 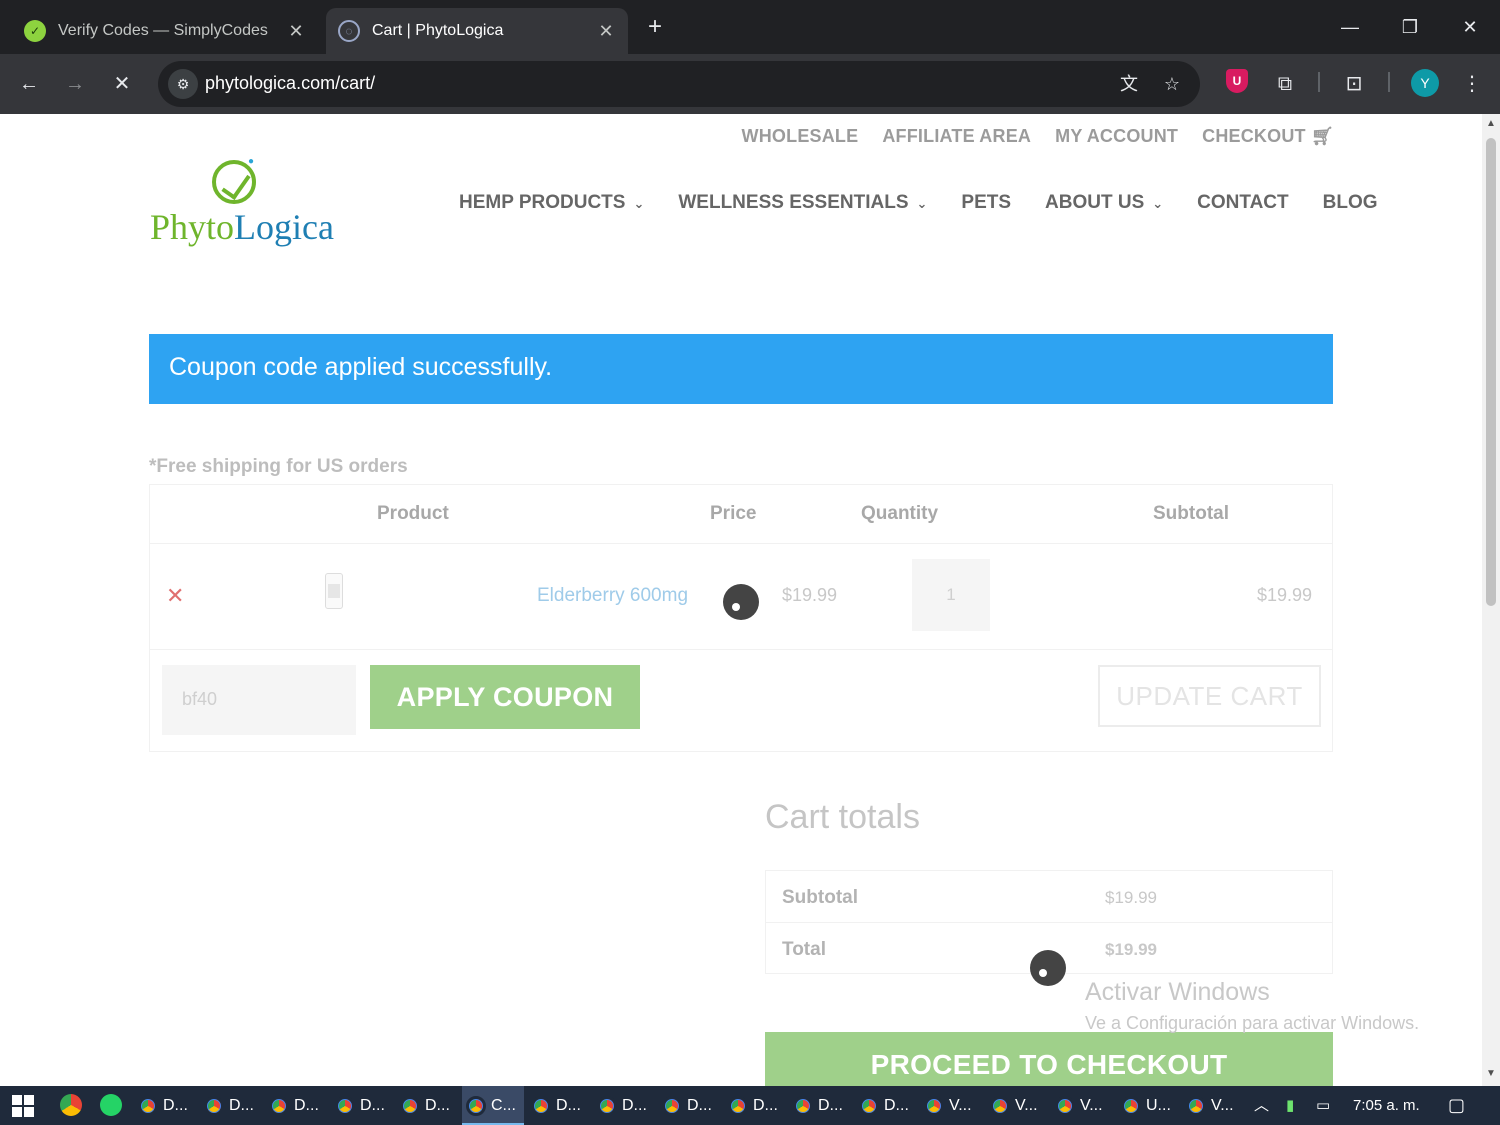 What do you see at coordinates (165, 31) in the screenshot?
I see `tab-simplycodes: ✓ Verify Codes — SimplyCodes ✕` at bounding box center [165, 31].